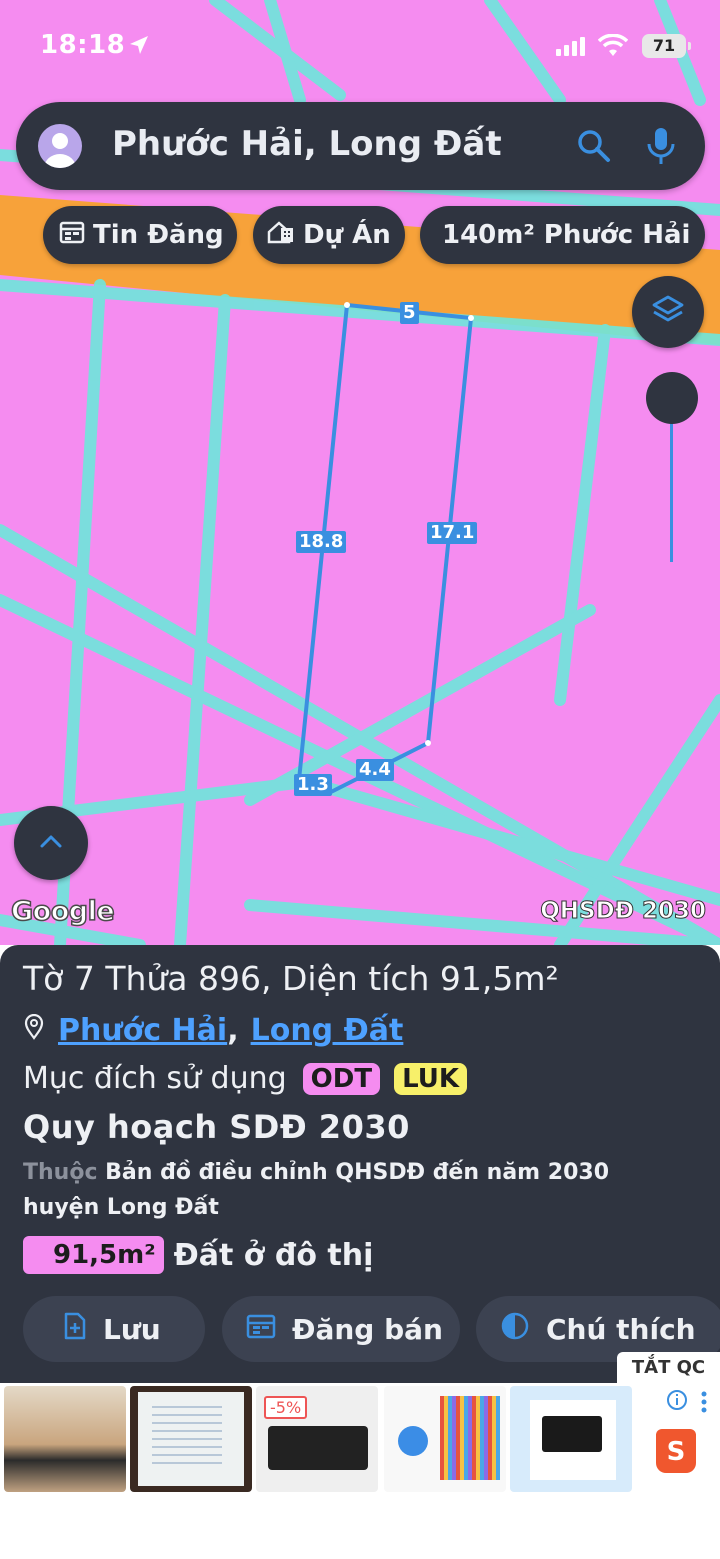 This screenshot has width=720, height=1559. Describe the element at coordinates (661, 148) in the screenshot. I see `microphone-icon` at that location.